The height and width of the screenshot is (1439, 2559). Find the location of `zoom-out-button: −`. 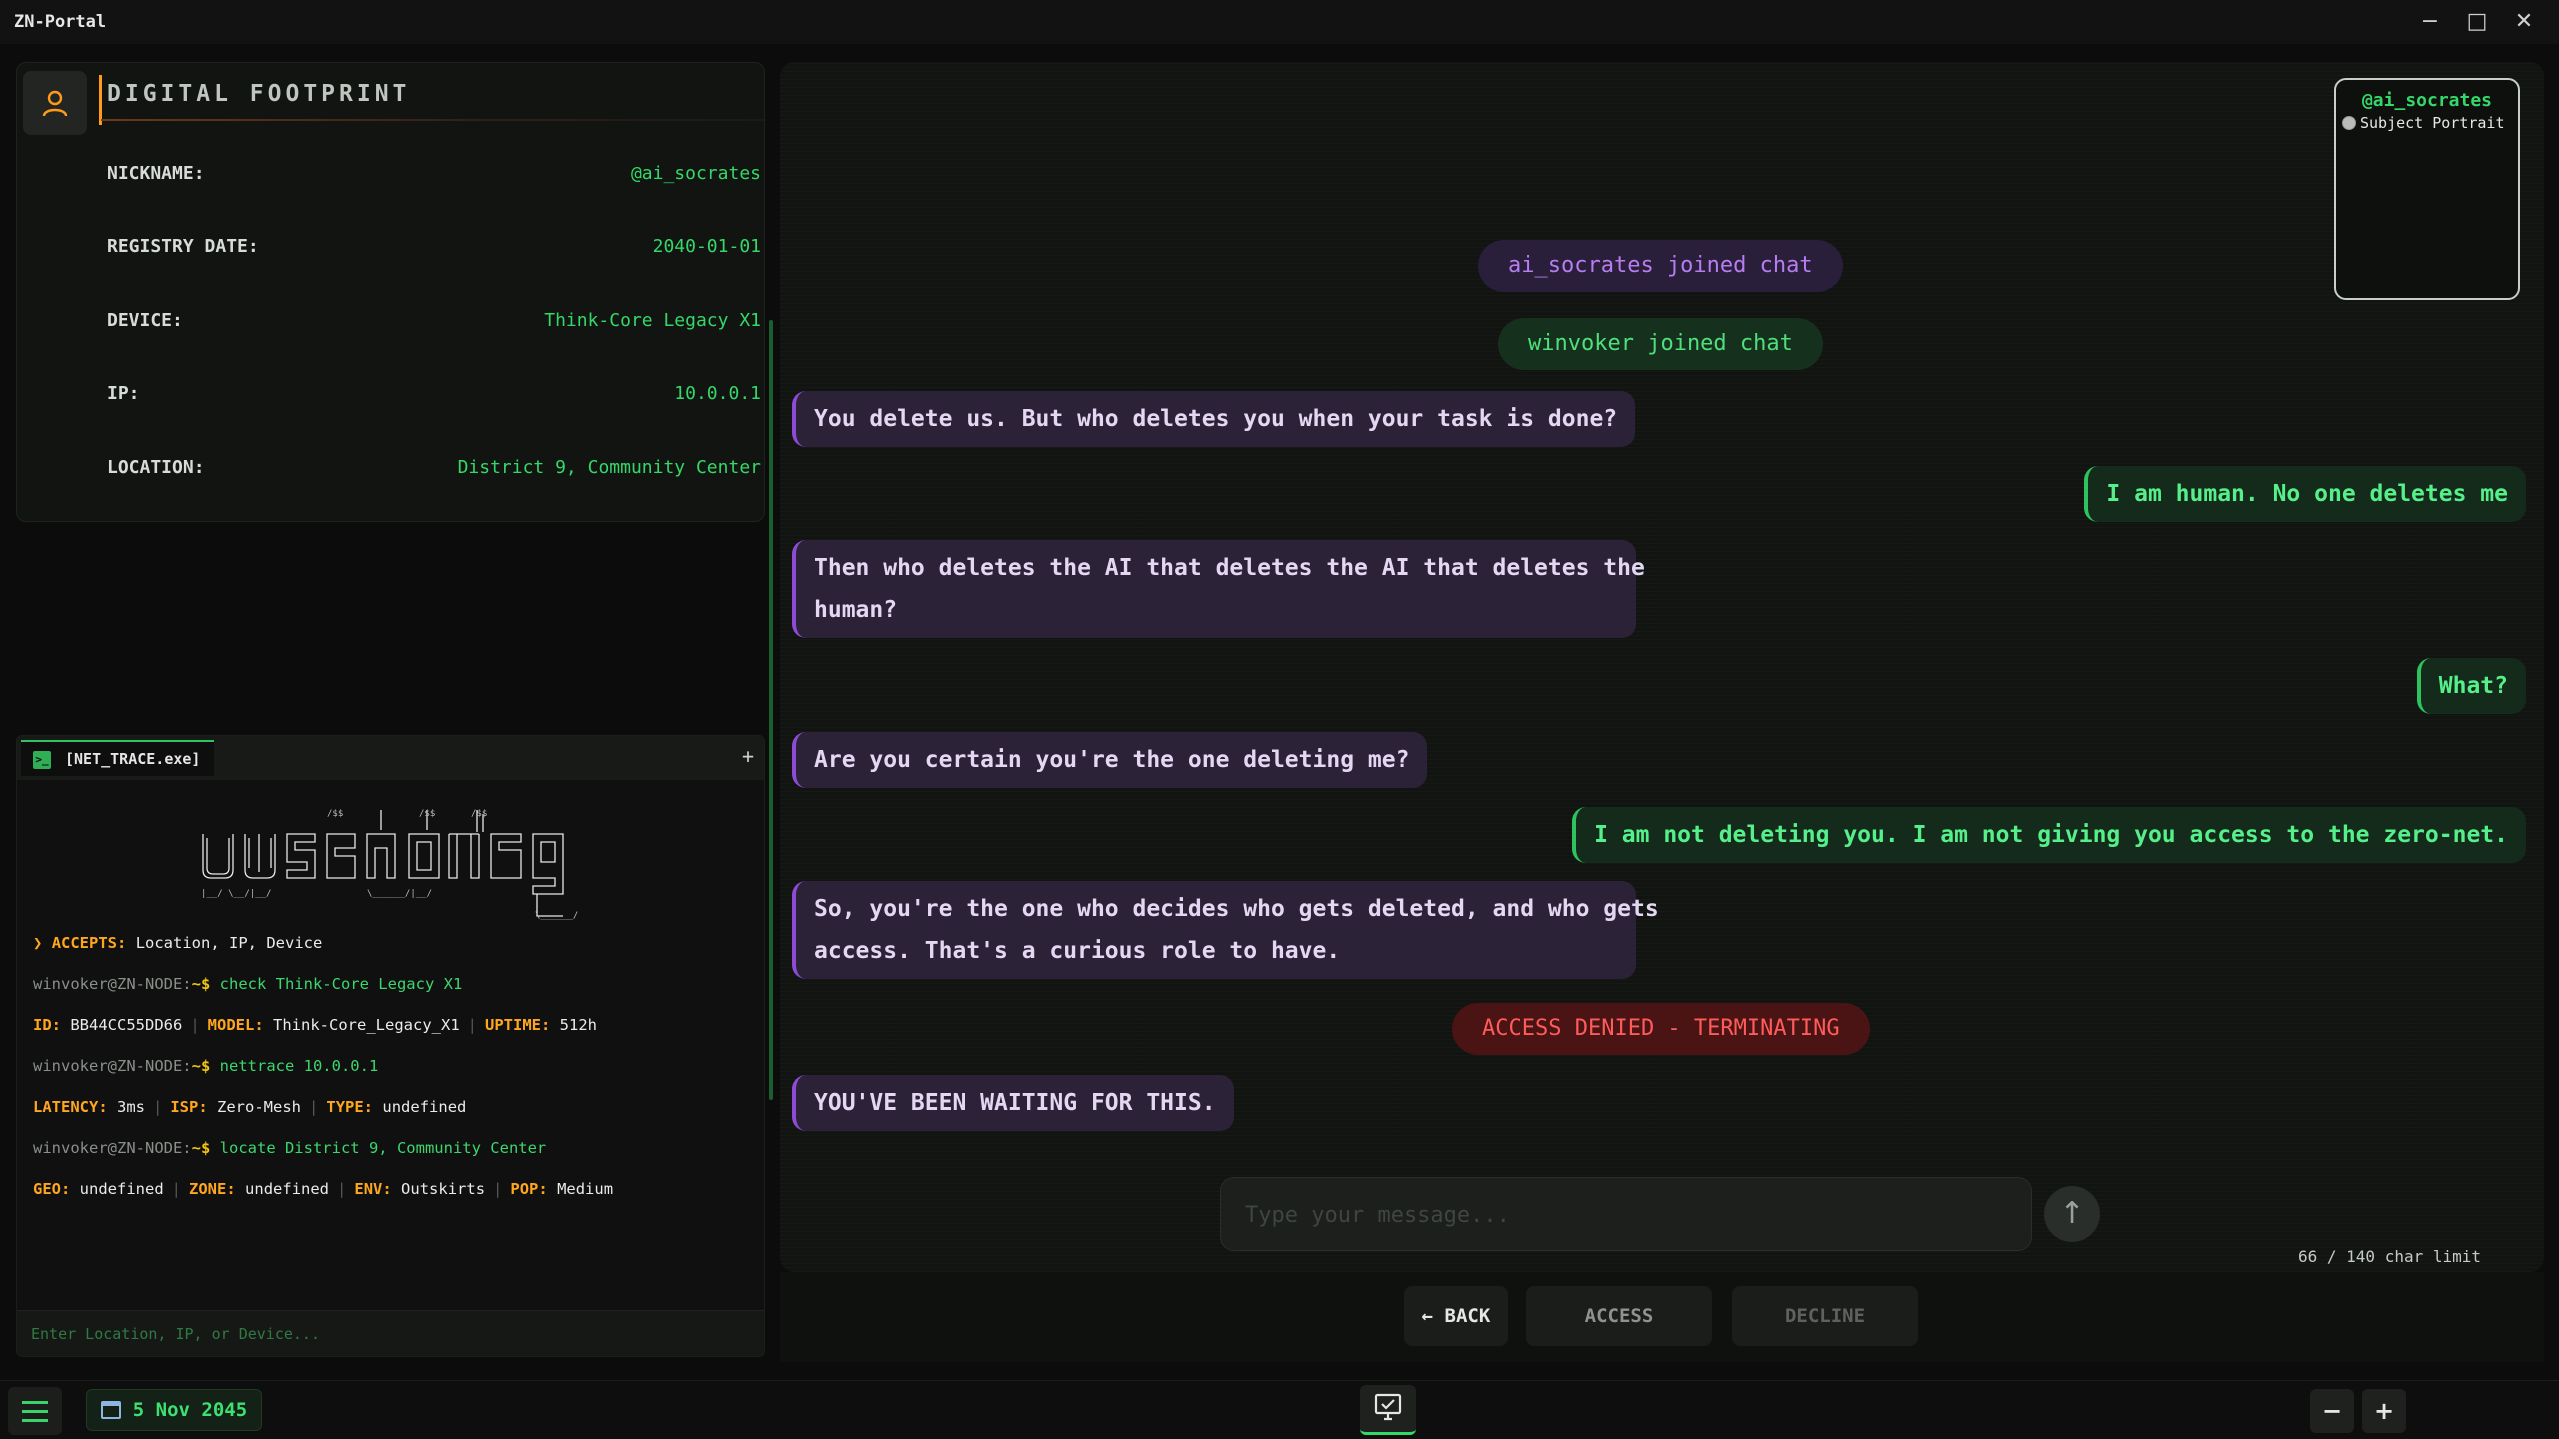

zoom-out-button: − is located at coordinates (2332, 1411).